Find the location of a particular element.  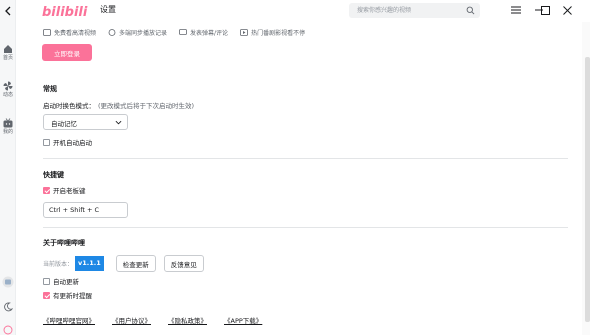

autostart-label: 开机自动启动 is located at coordinates (72, 143).